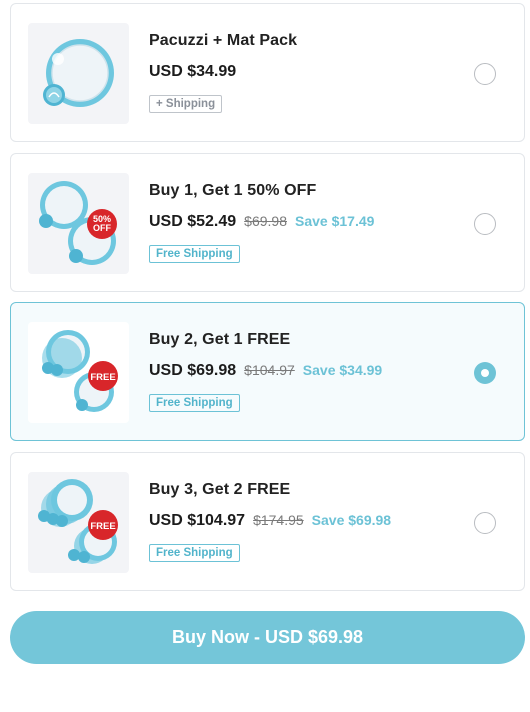 This screenshot has width=530, height=712. I want to click on option-price: USD $52.49, so click(193, 221).